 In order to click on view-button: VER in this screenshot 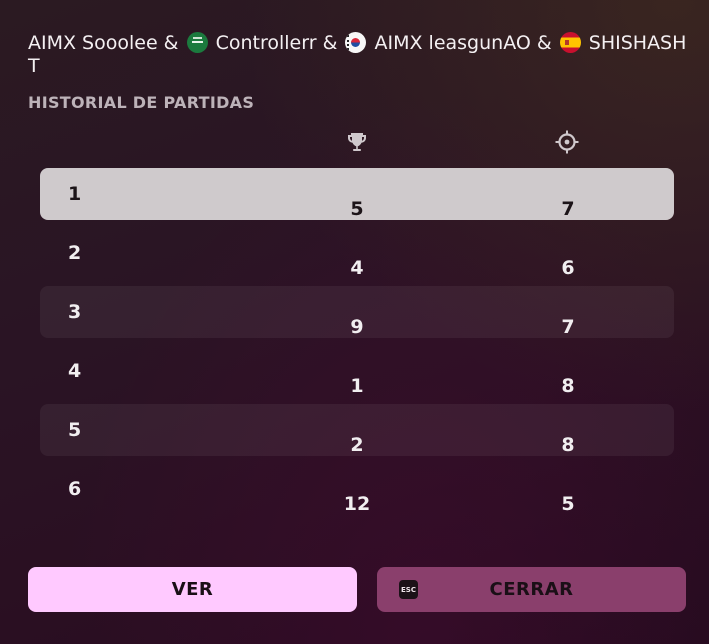, I will do `click(192, 589)`.